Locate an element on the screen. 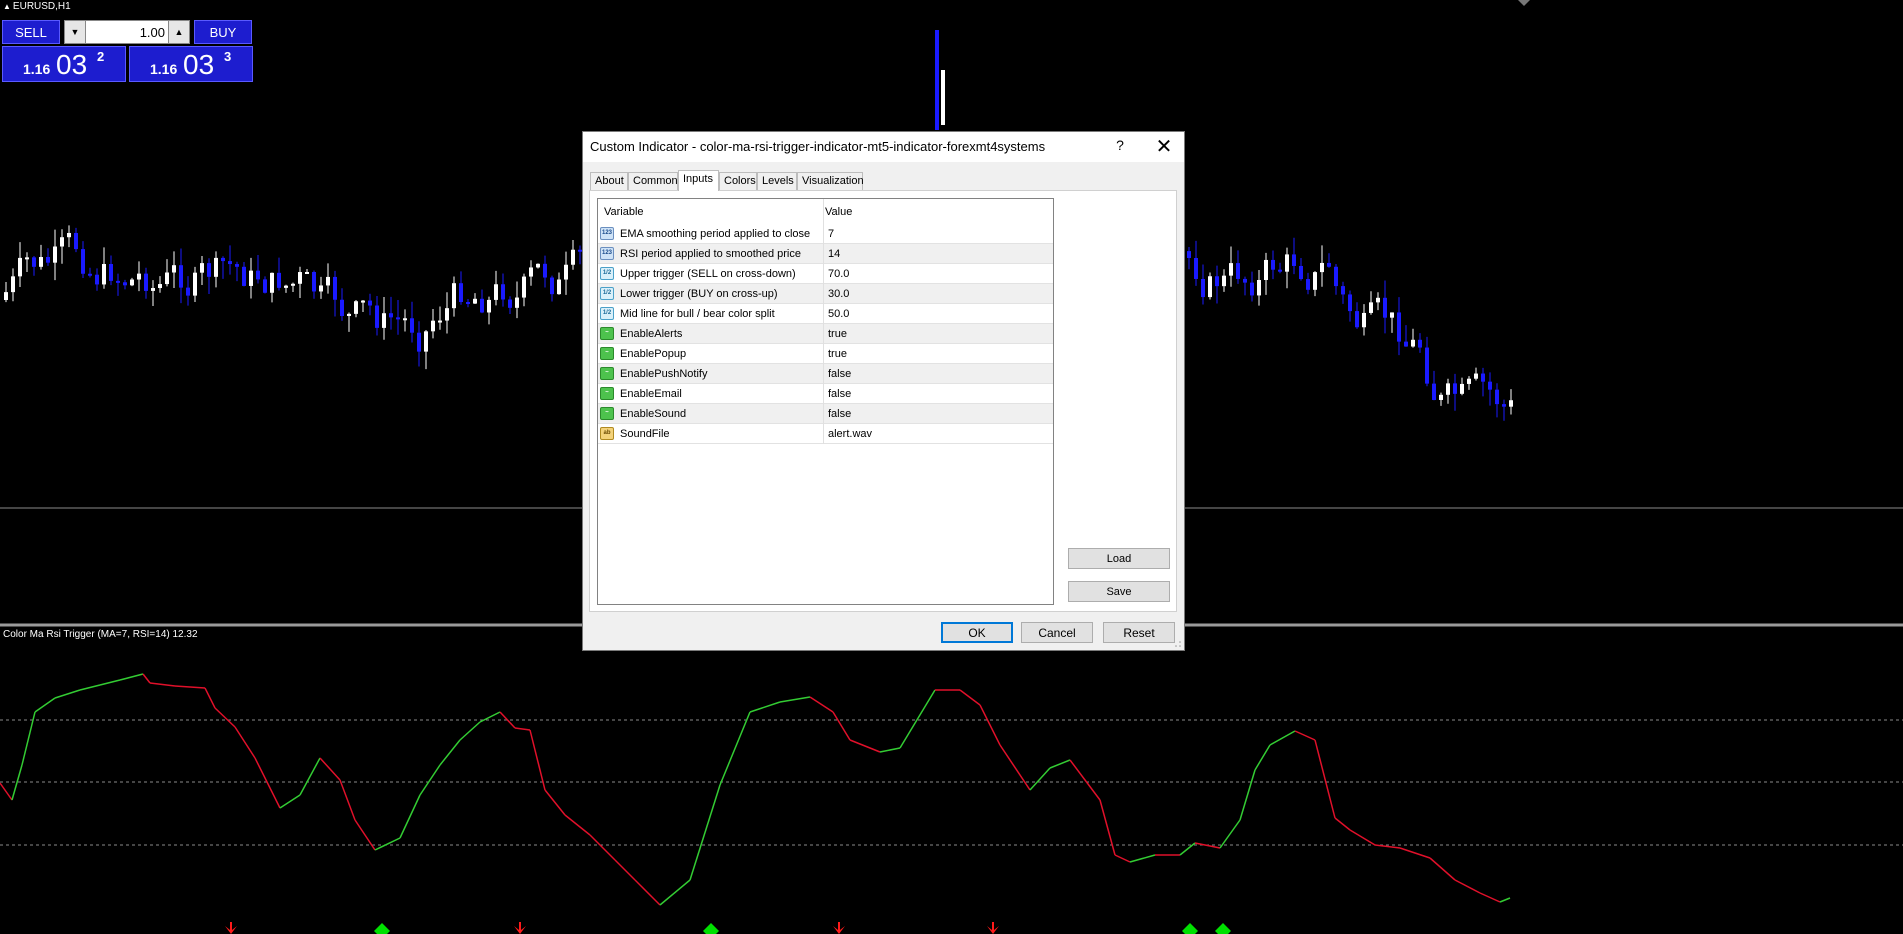 Image resolution: width=1903 pixels, height=934 pixels. cancel-button: Cancel is located at coordinates (1057, 632).